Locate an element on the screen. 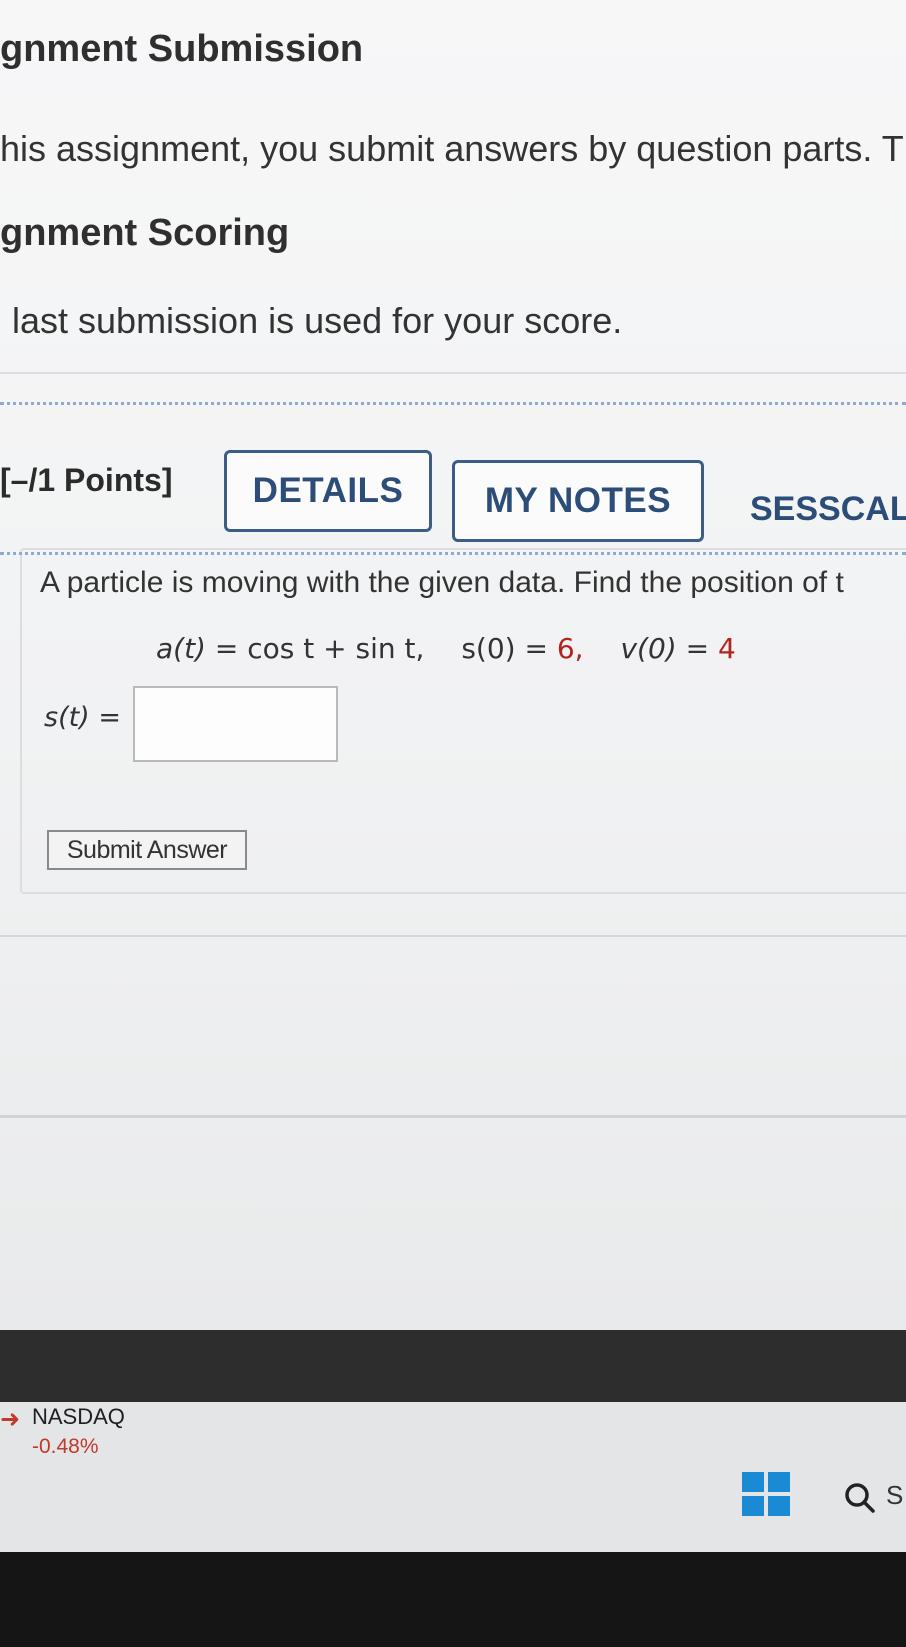 Image resolution: width=906 pixels, height=1647 pixels. answer-label: s(t) = is located at coordinates (82, 717).